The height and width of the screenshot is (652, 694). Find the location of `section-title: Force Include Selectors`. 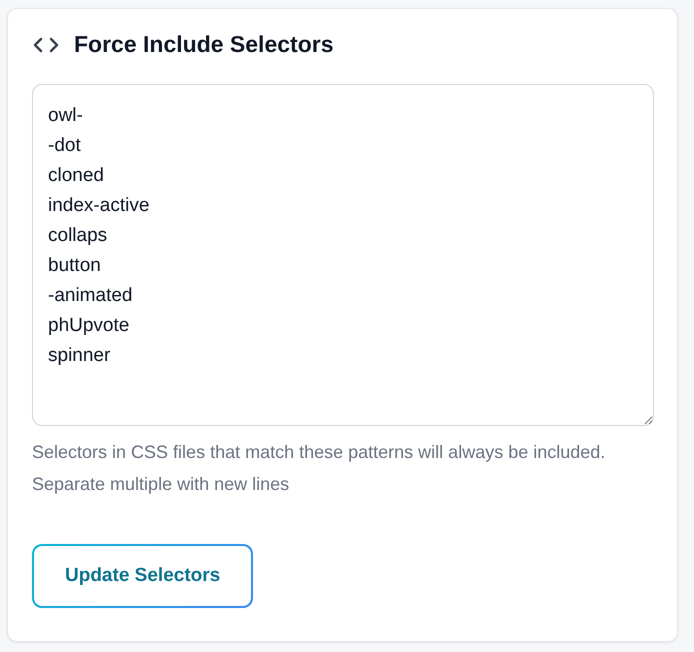

section-title: Force Include Selectors is located at coordinates (204, 44).